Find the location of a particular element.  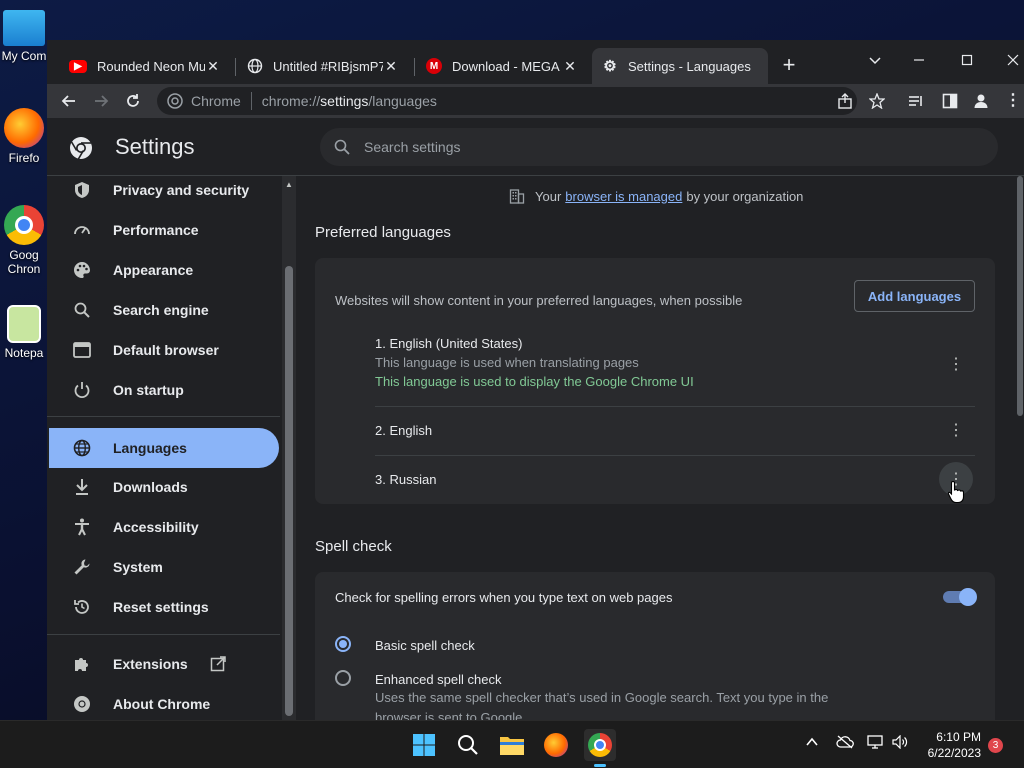

new-tab-button: + is located at coordinates (789, 66).